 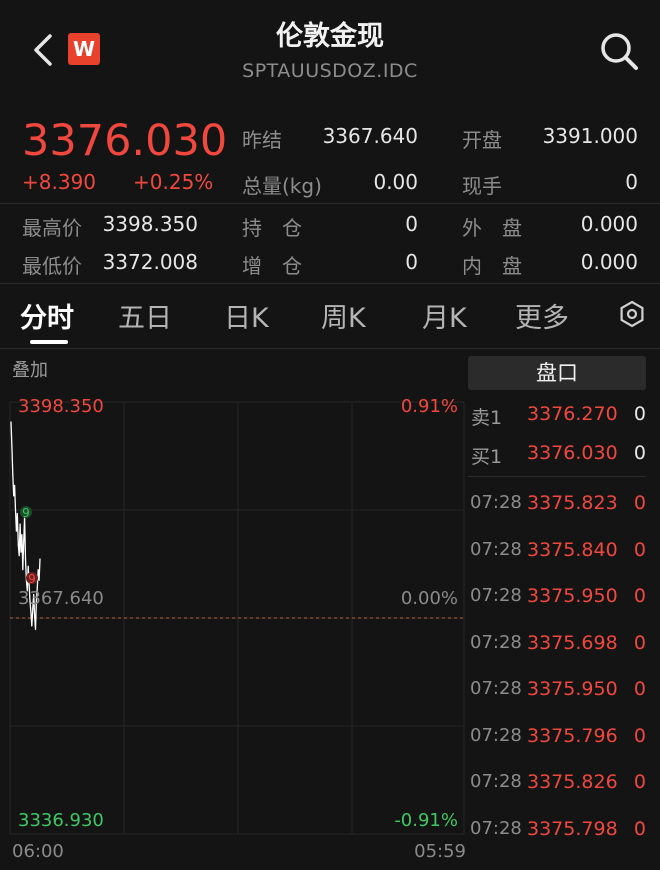 What do you see at coordinates (631, 182) in the screenshot?
I see `stat-value-last-qty: 0` at bounding box center [631, 182].